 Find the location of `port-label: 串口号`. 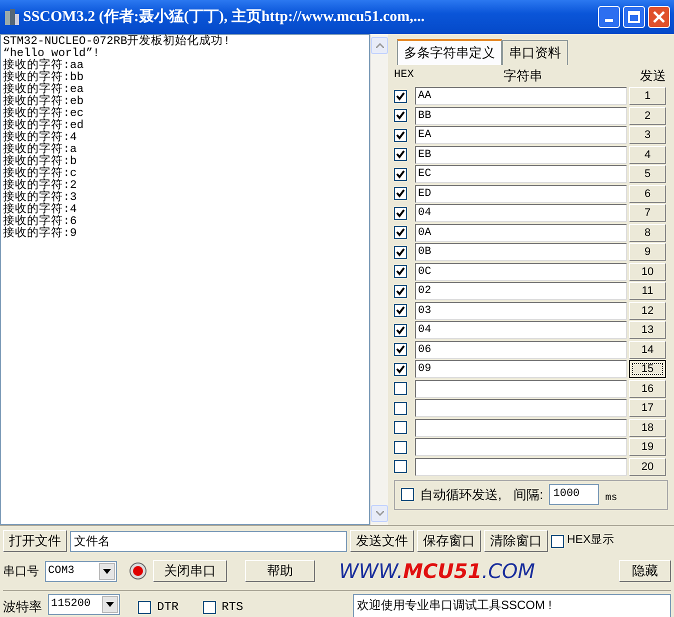

port-label: 串口号 is located at coordinates (21, 571).